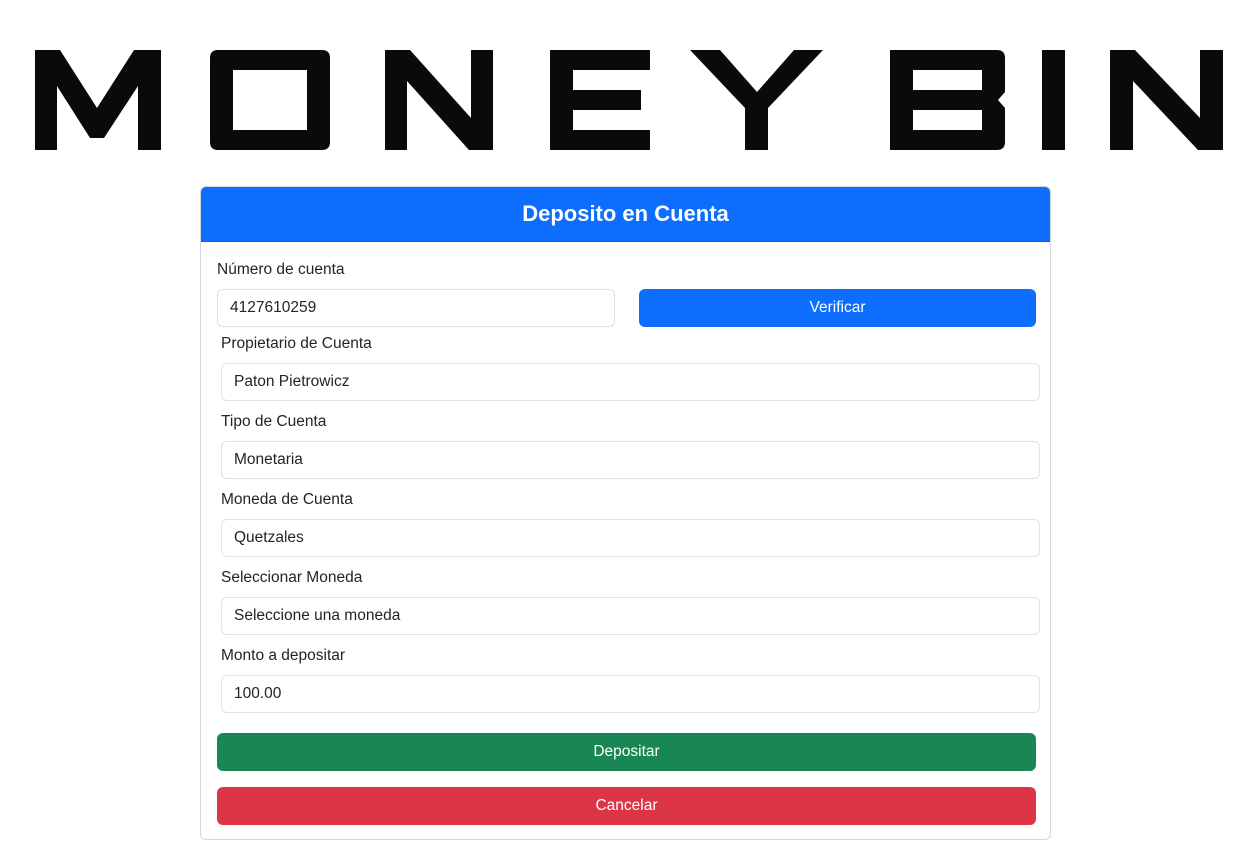 The width and height of the screenshot is (1250, 859). Describe the element at coordinates (630, 538) in the screenshot. I see `account-currency-field: Quetzales` at that location.